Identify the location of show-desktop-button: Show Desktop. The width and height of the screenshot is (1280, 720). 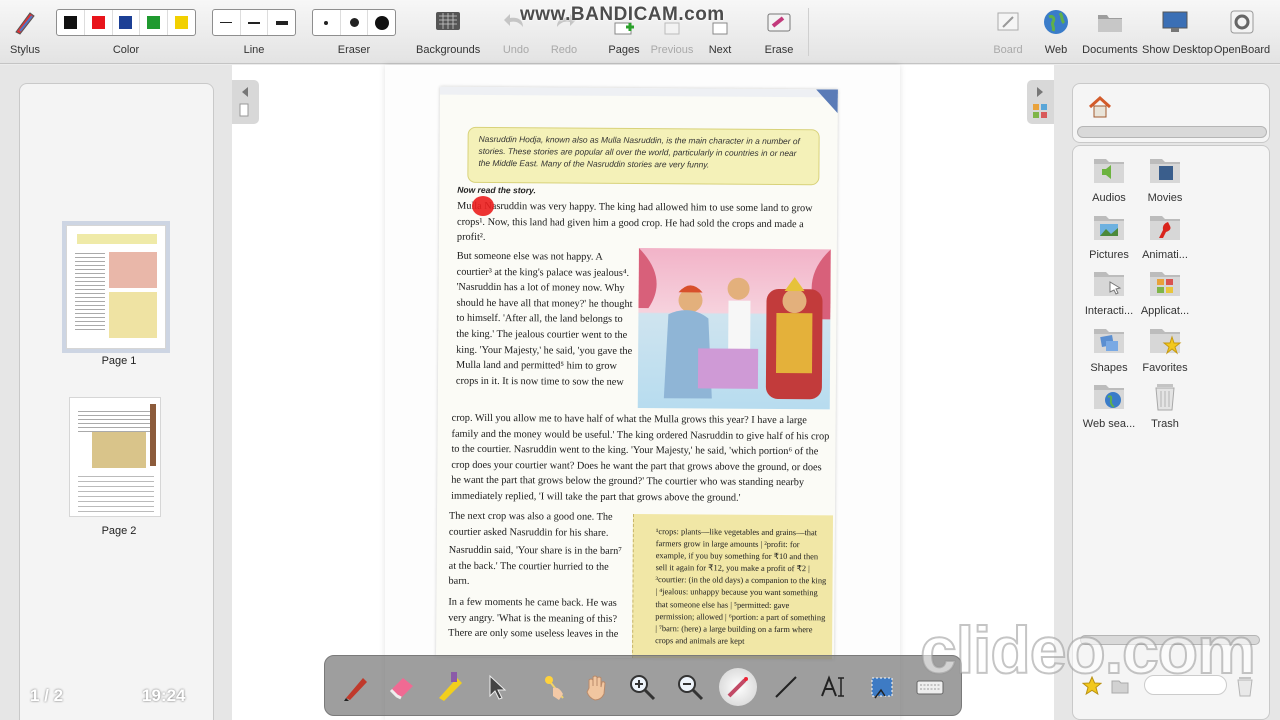
(1177, 32).